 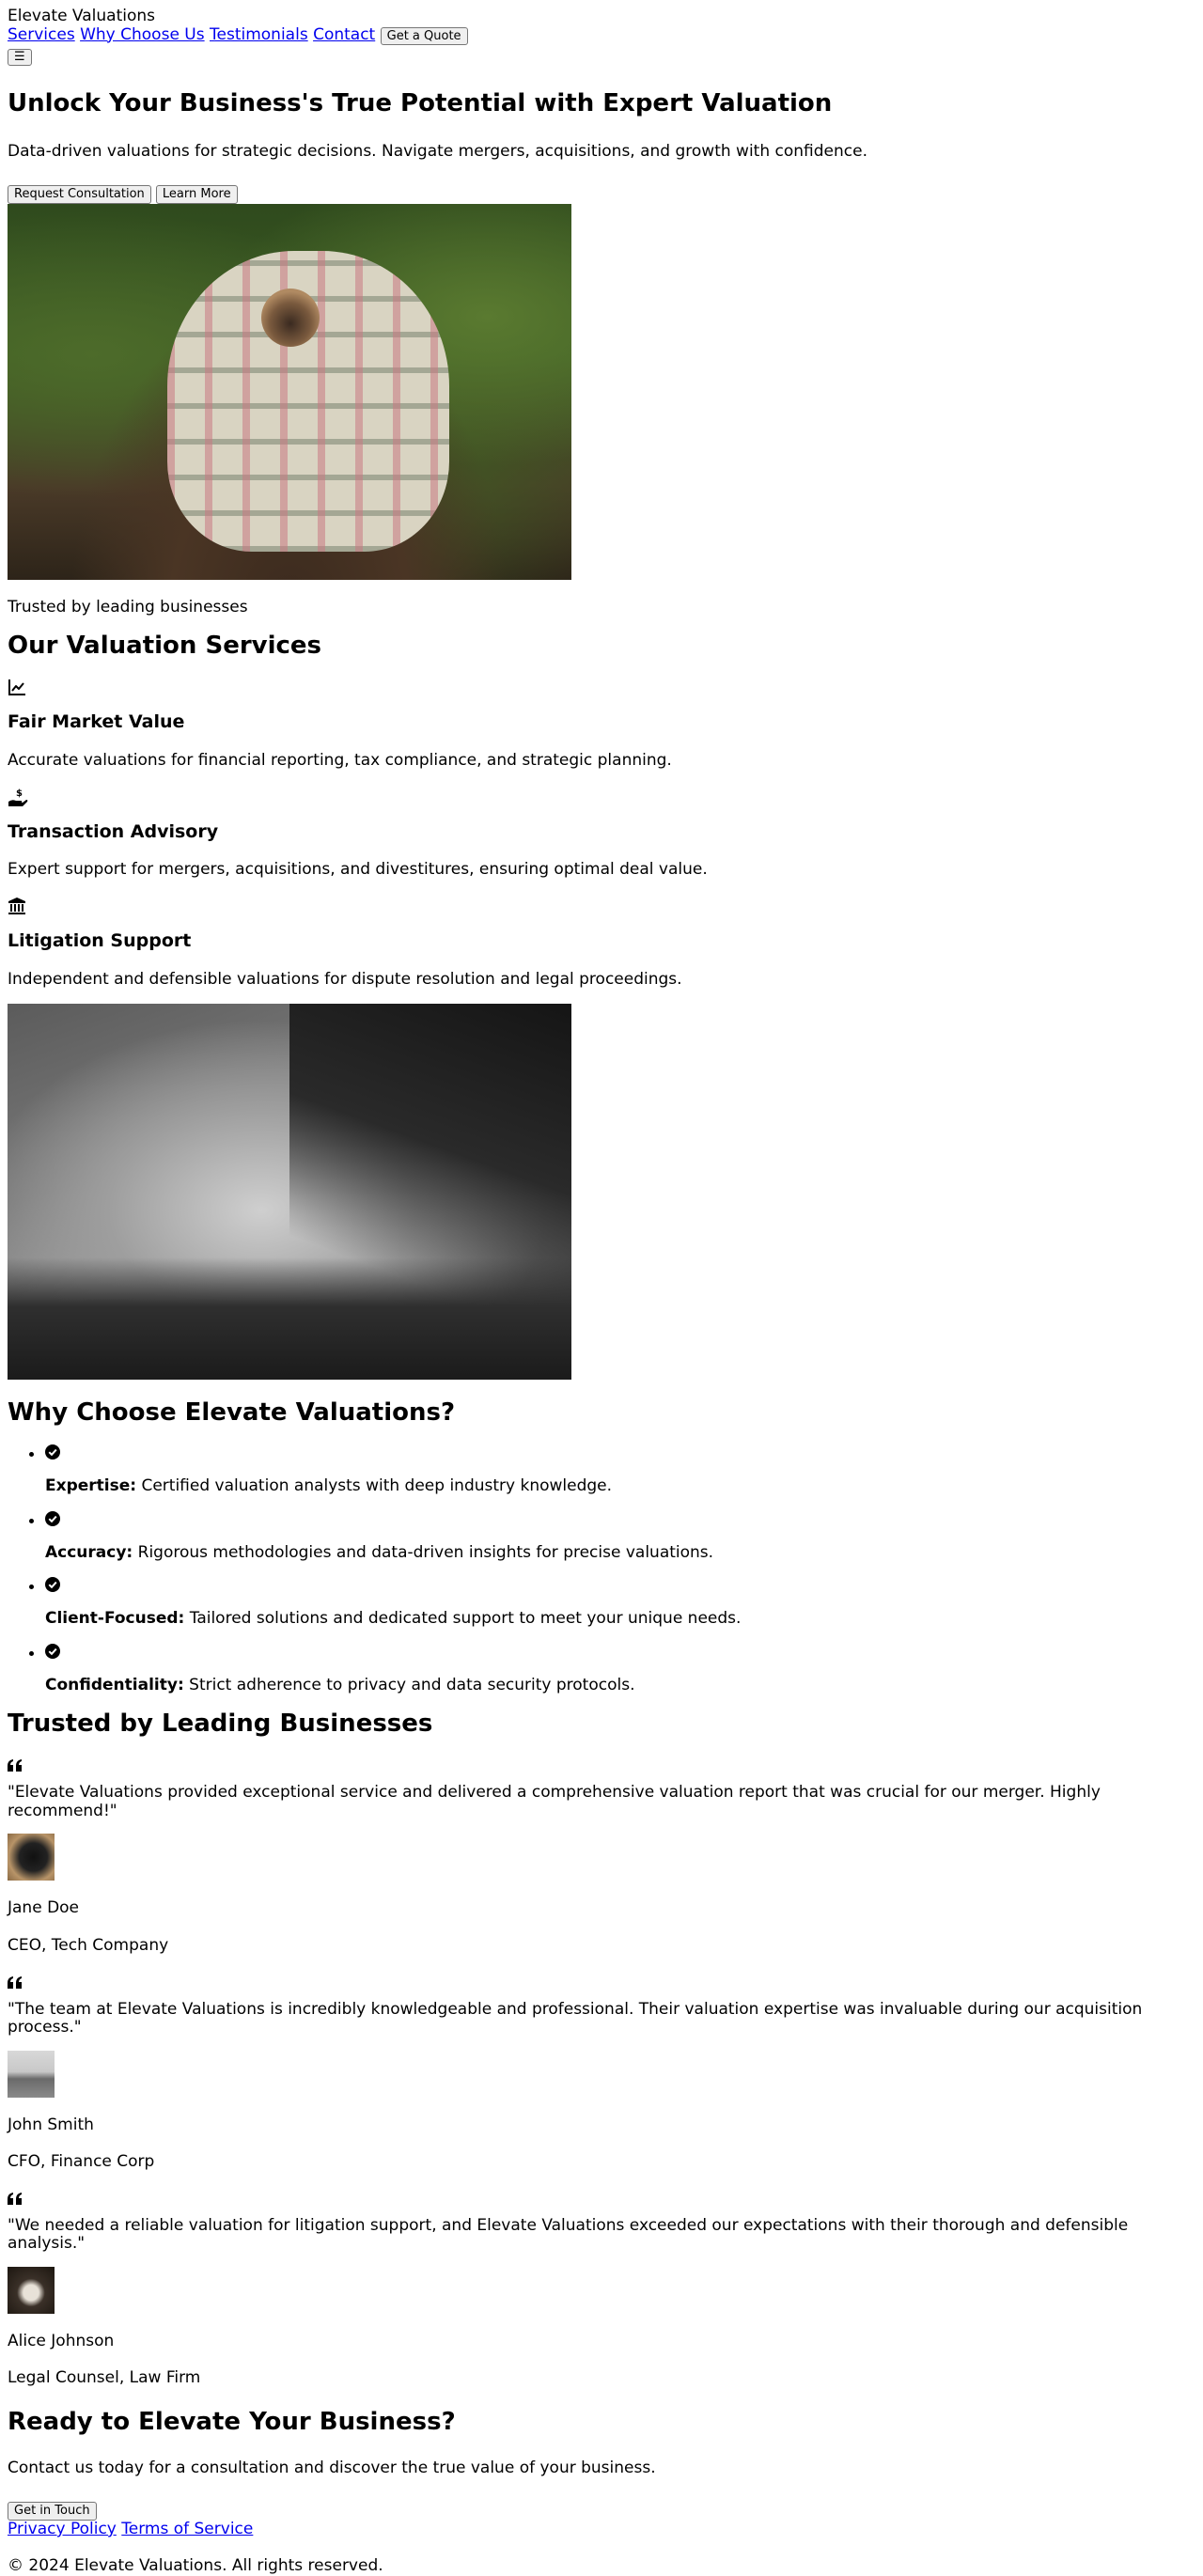 I want to click on brand-logo-text: Elevate Valuations, so click(x=601, y=13).